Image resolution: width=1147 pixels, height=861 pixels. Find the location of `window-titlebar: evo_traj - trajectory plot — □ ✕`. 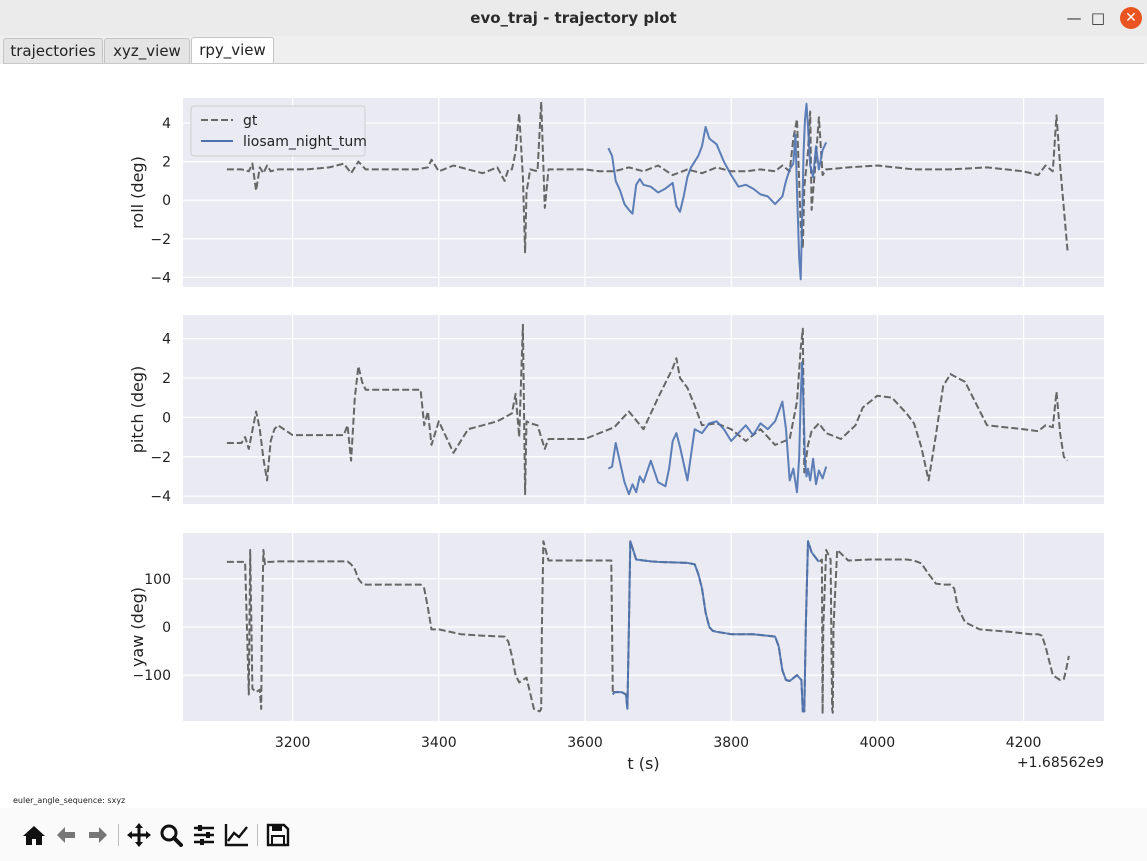

window-titlebar: evo_traj - trajectory plot — □ ✕ is located at coordinates (573, 18).